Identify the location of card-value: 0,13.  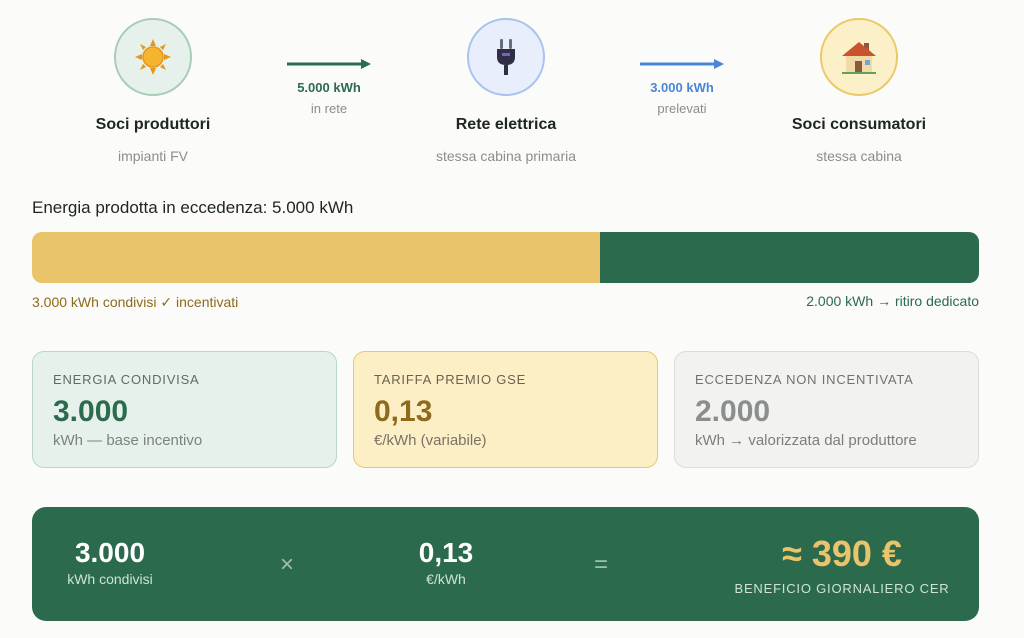
(403, 411).